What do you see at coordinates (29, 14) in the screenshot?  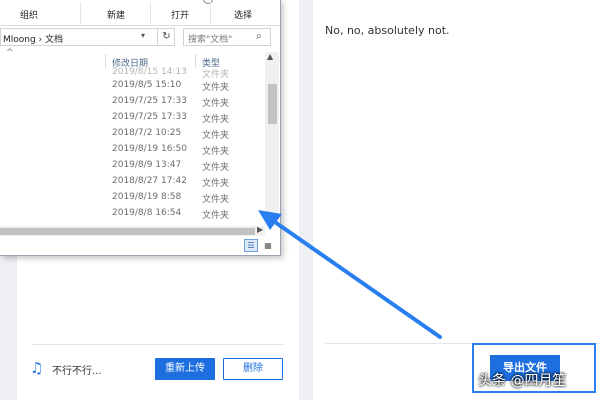 I see `ribbon-organize: 组织` at bounding box center [29, 14].